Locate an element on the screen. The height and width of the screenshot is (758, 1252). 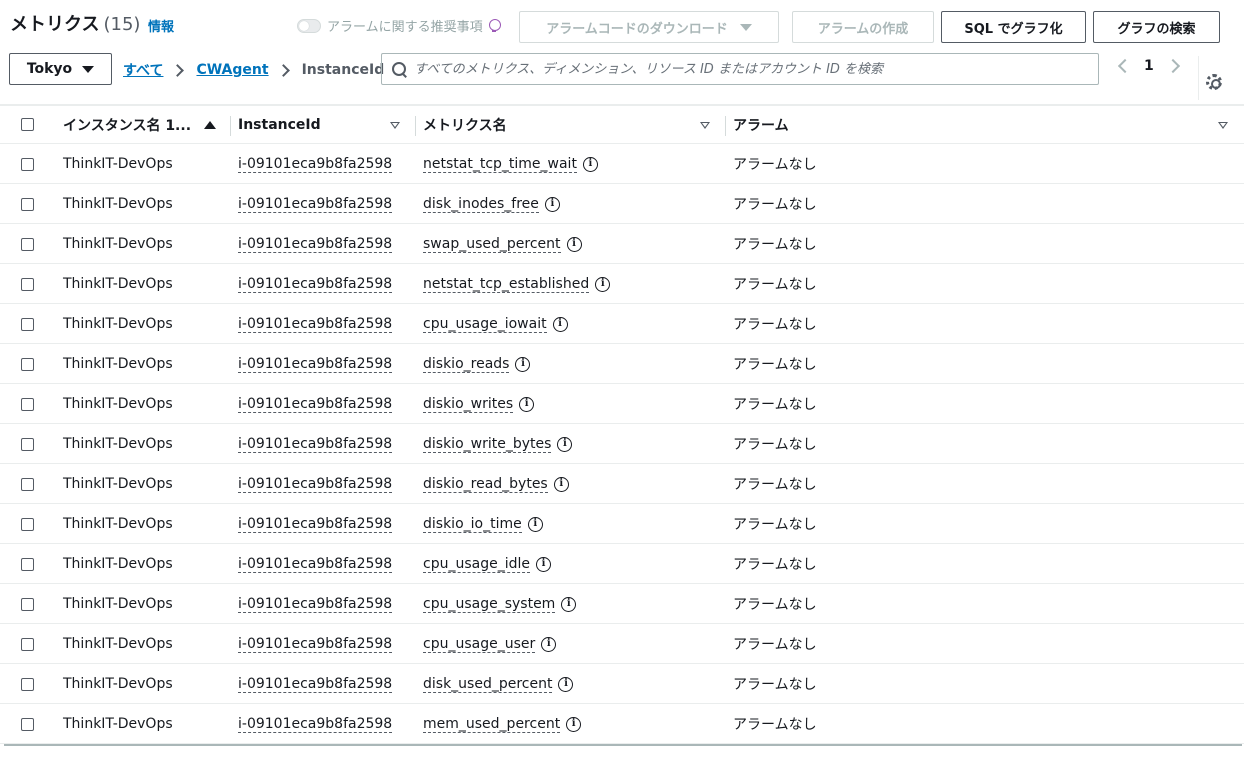
instance-name-cell: ThinkIT-DevOps is located at coordinates (118, 204).